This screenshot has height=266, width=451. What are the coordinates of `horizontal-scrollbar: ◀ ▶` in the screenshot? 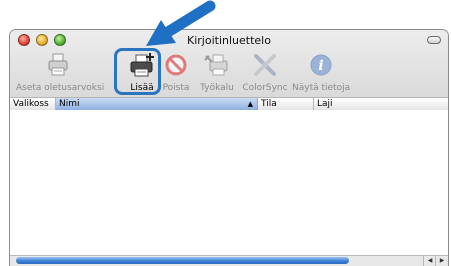 It's located at (229, 260).